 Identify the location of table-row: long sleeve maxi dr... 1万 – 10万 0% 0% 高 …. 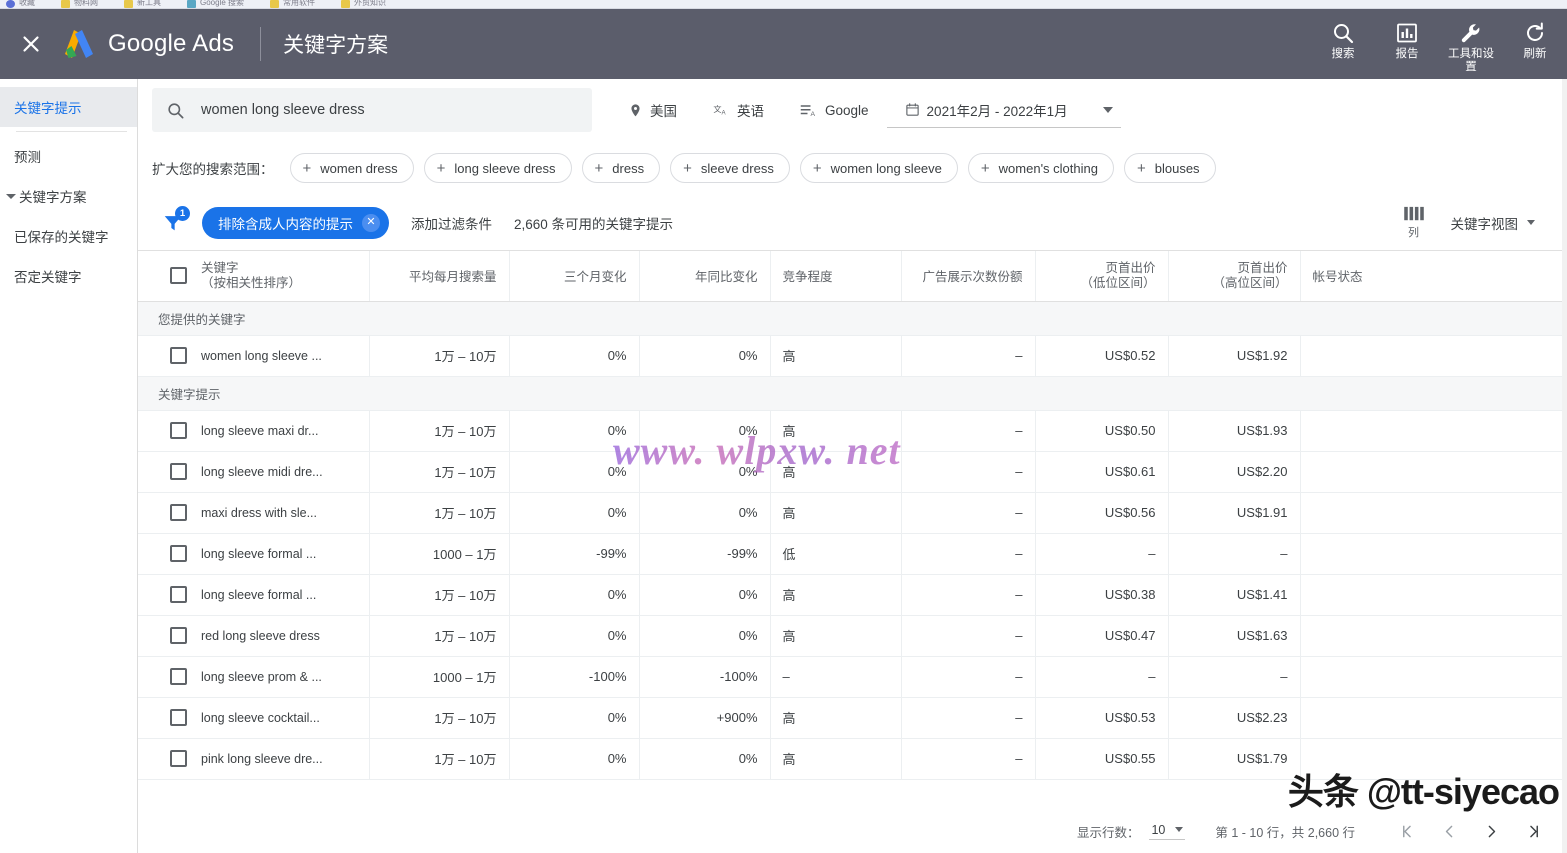
(852, 431).